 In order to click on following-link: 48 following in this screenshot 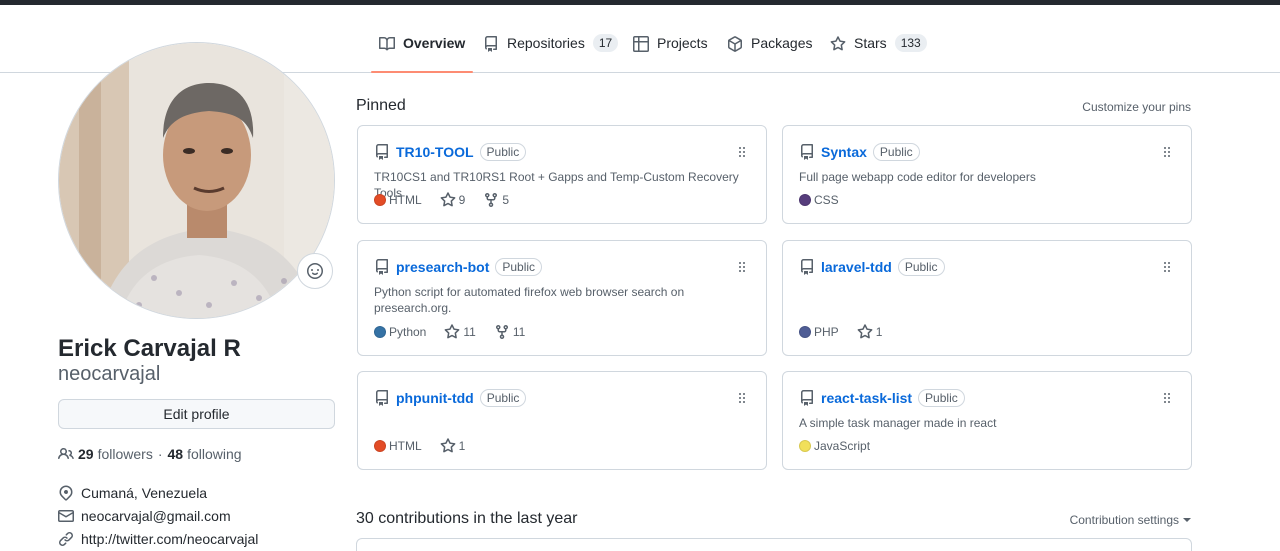, I will do `click(205, 454)`.